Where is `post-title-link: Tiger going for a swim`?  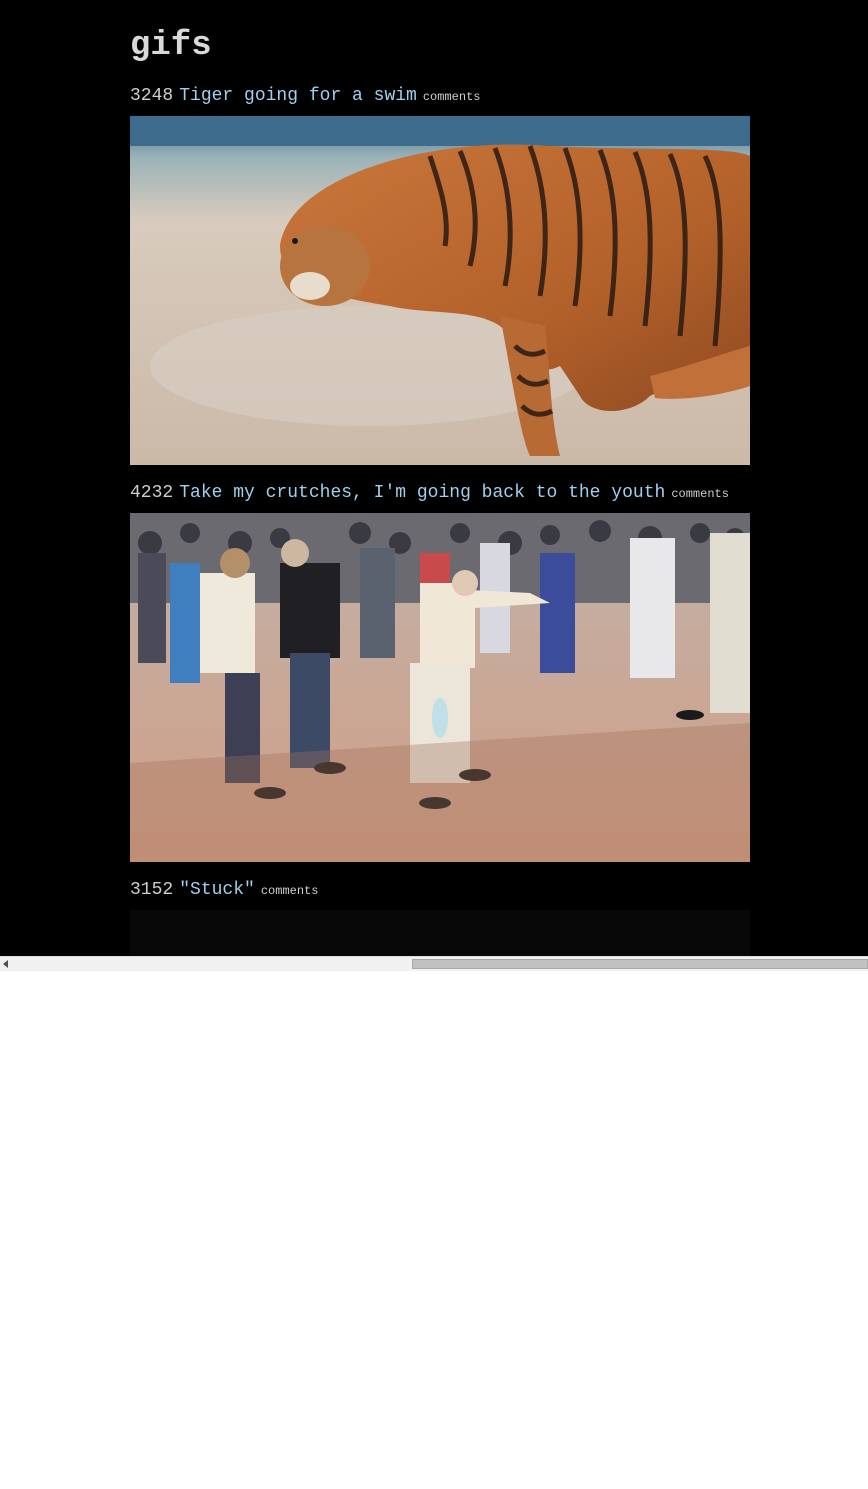
post-title-link: Tiger going for a swim is located at coordinates (298, 96).